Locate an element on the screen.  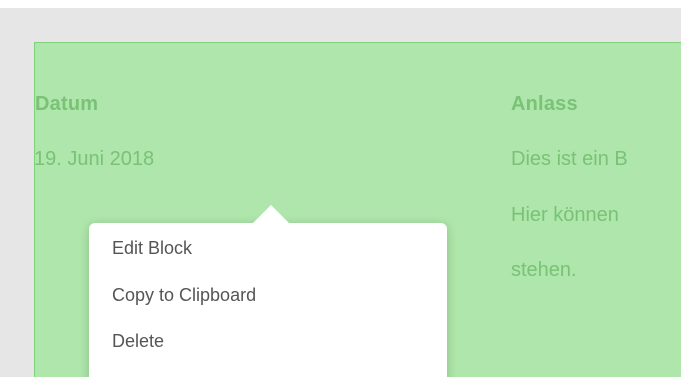
edit-block-menu-item: Edit Block is located at coordinates (152, 248).